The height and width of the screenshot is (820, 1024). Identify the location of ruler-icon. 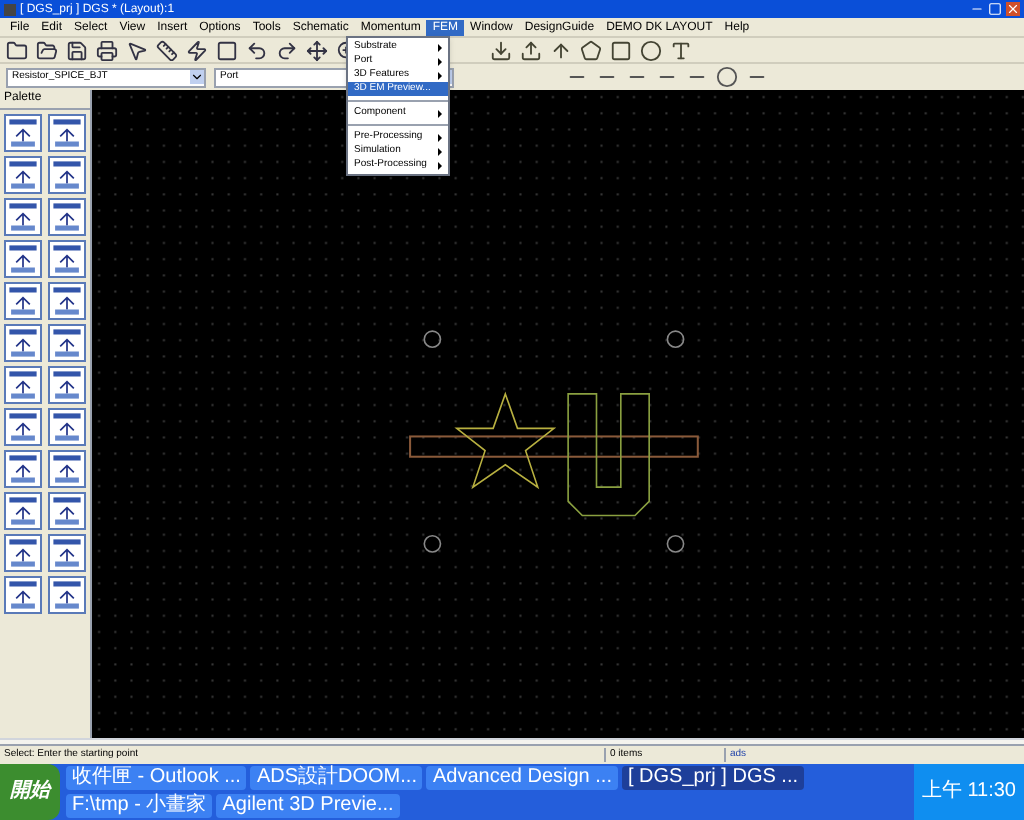
(167, 50).